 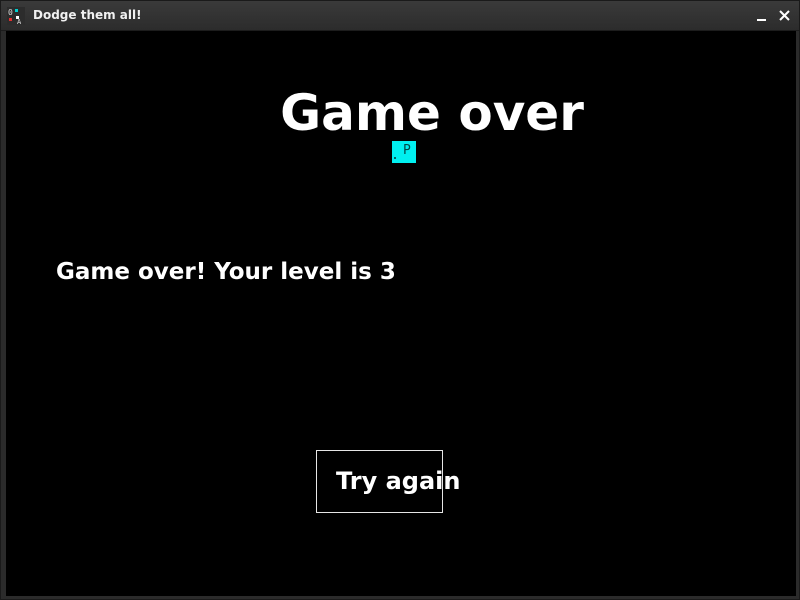 I want to click on window-title: Dodge them all!, so click(x=87, y=15).